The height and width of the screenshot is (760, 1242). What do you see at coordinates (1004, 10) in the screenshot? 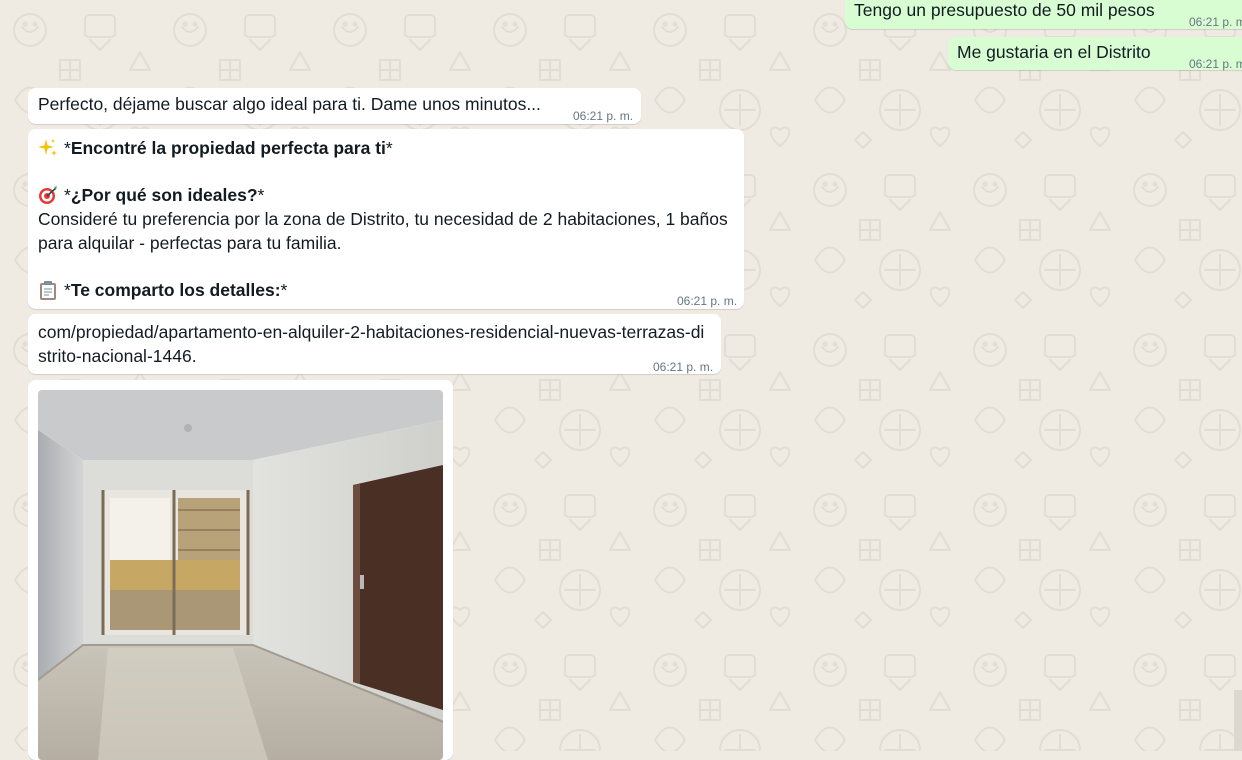
I see `message-text: Tengo un presupuesto de 50 mil pesos` at bounding box center [1004, 10].